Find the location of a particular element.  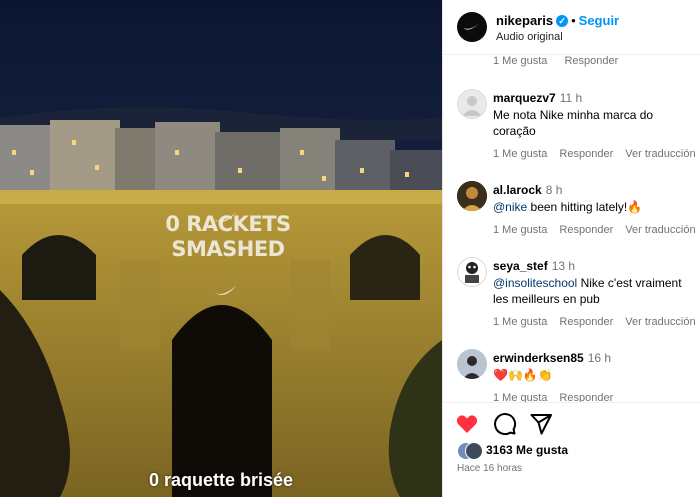

comment-username: erwinderksen85 is located at coordinates (538, 358).